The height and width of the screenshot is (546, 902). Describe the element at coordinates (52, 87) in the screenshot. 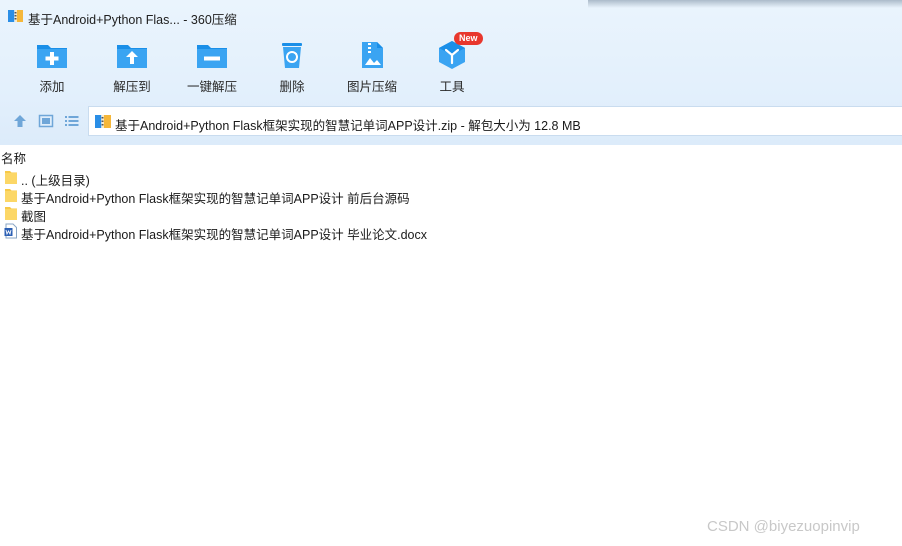

I see `add-label: 添加` at that location.